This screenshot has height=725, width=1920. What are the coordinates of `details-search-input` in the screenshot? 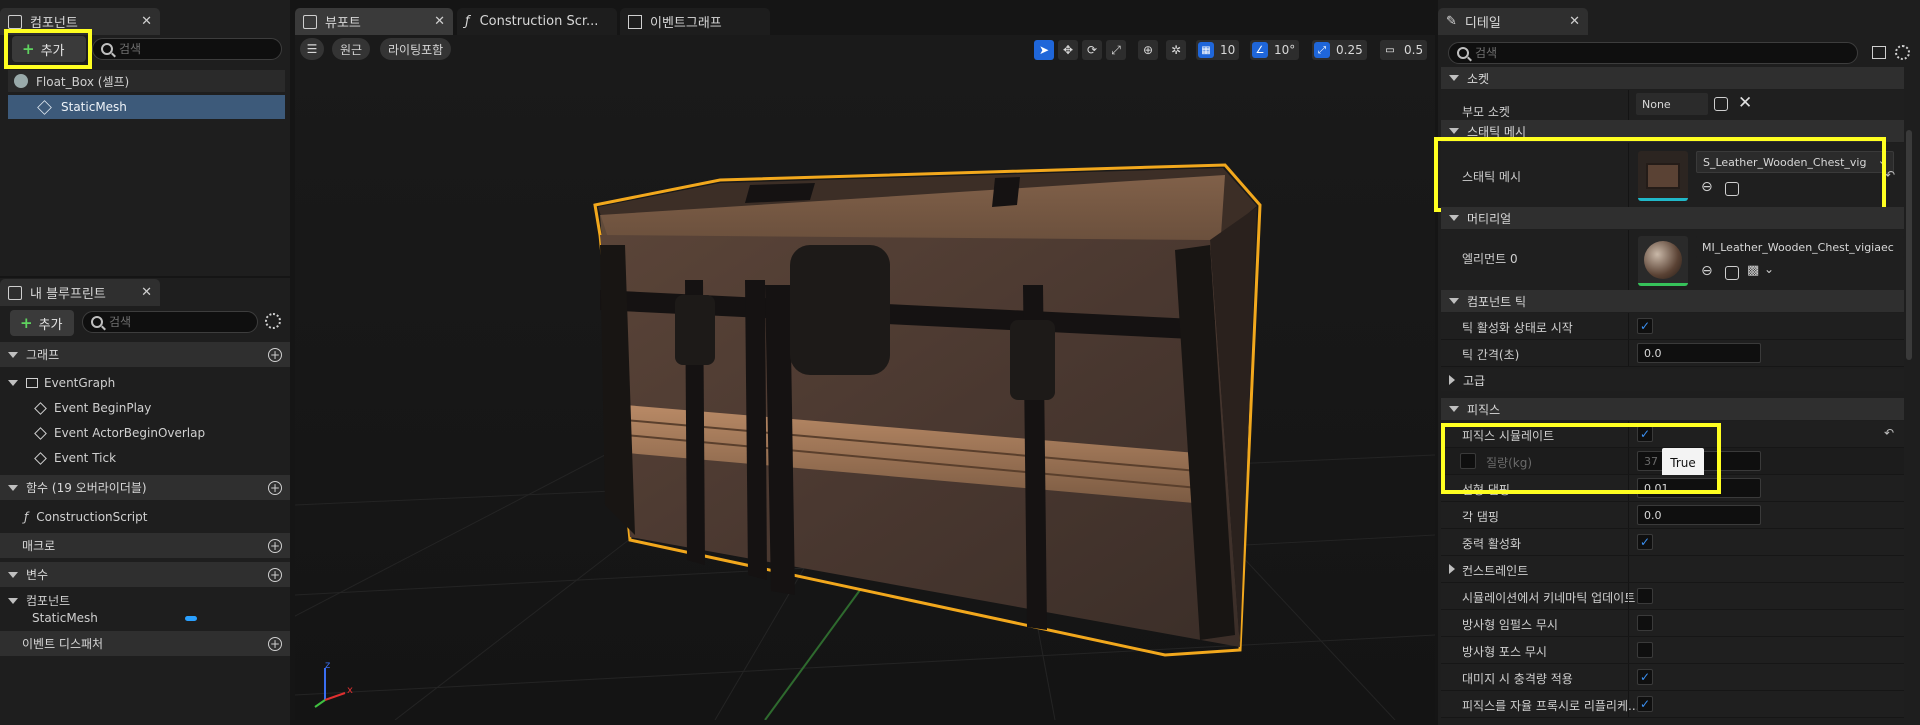 It's located at (1666, 53).